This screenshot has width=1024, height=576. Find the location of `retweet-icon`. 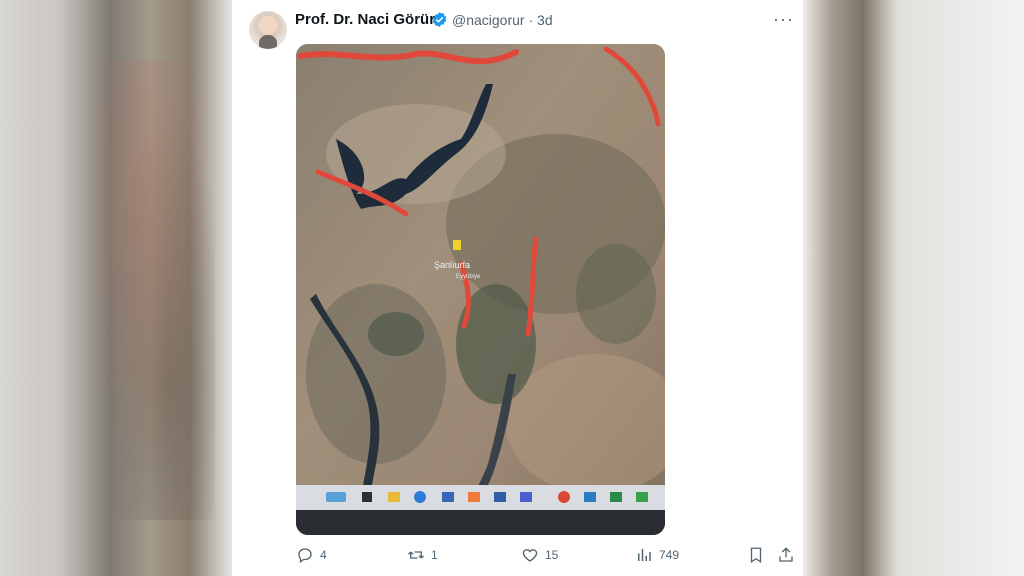

retweet-icon is located at coordinates (416, 555).